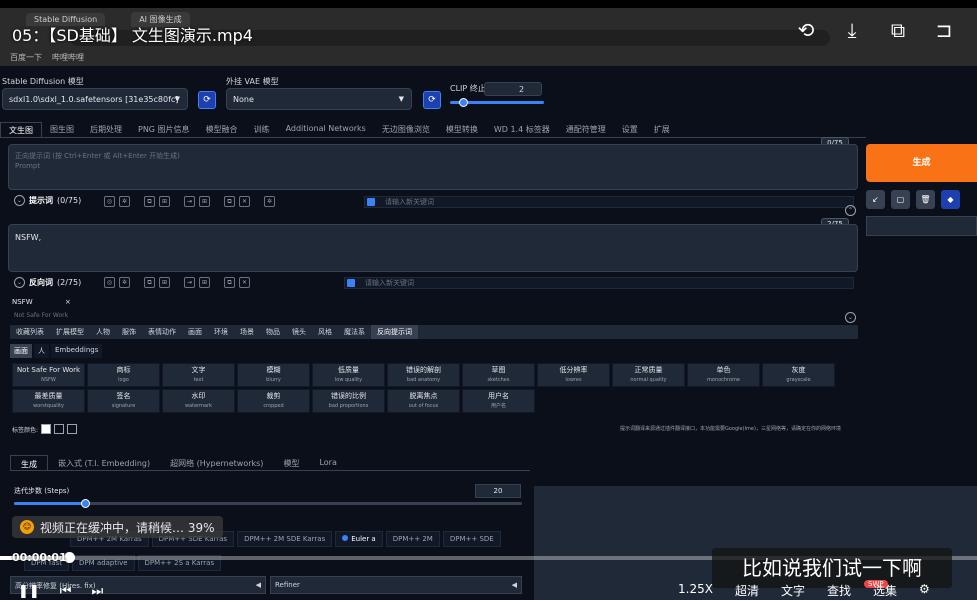 The image size is (977, 600). Describe the element at coordinates (98, 591) in the screenshot. I see `next-icon: ⏭` at that location.